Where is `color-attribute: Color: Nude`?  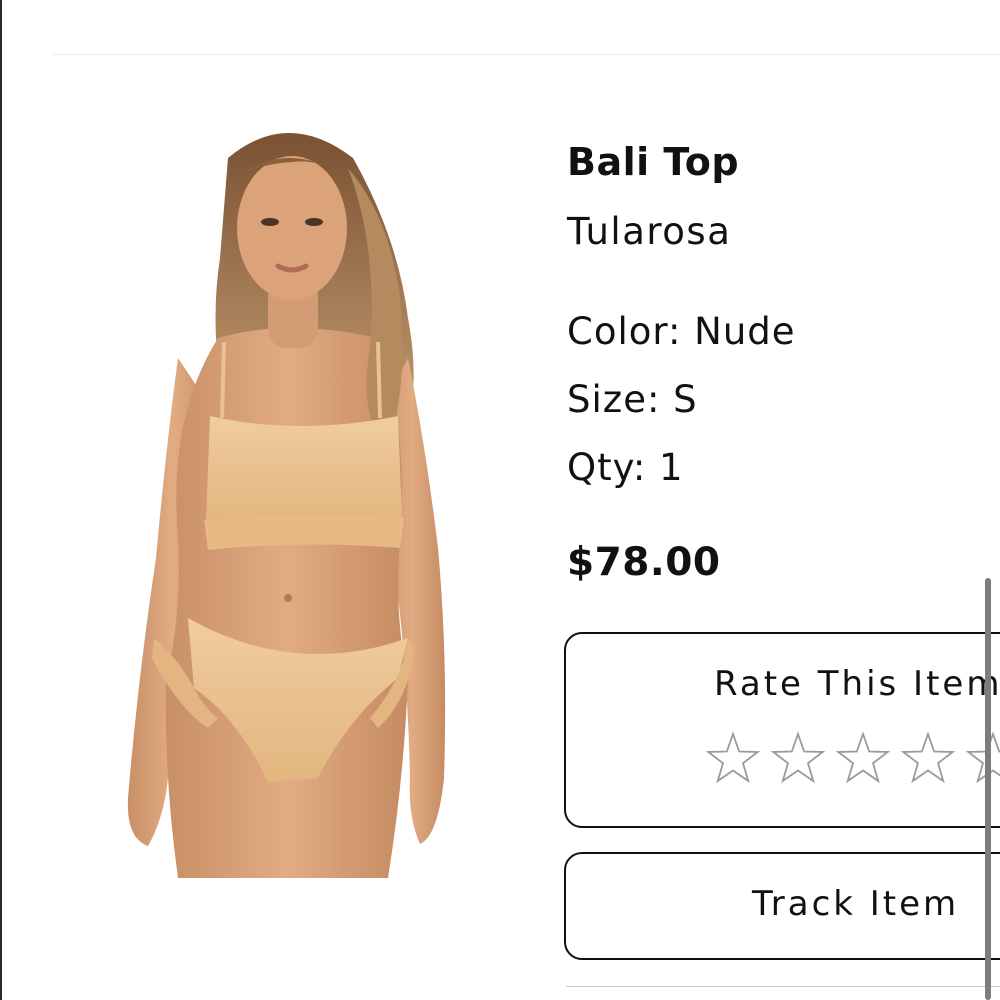 color-attribute: Color: Nude is located at coordinates (681, 331).